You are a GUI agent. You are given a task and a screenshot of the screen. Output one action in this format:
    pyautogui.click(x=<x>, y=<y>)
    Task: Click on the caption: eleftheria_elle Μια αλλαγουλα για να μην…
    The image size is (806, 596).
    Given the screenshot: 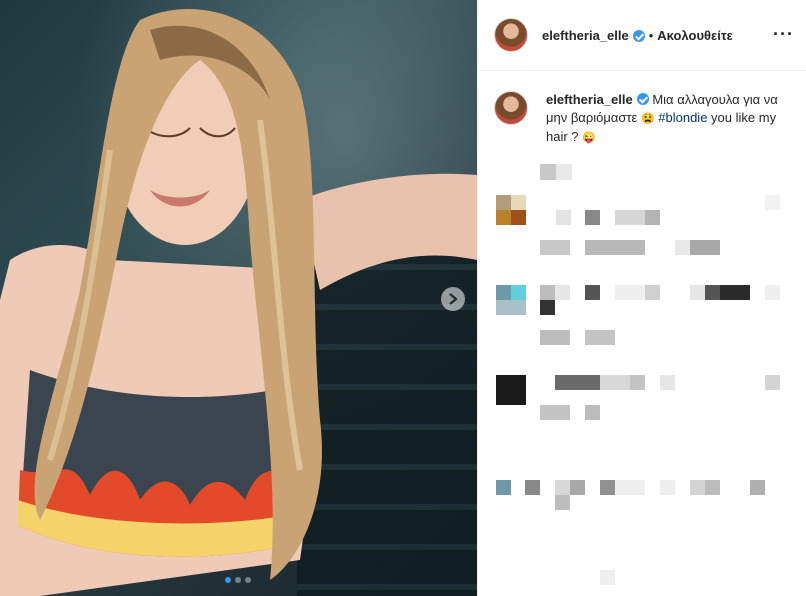 What is the action you would take?
    pyautogui.click(x=642, y=109)
    